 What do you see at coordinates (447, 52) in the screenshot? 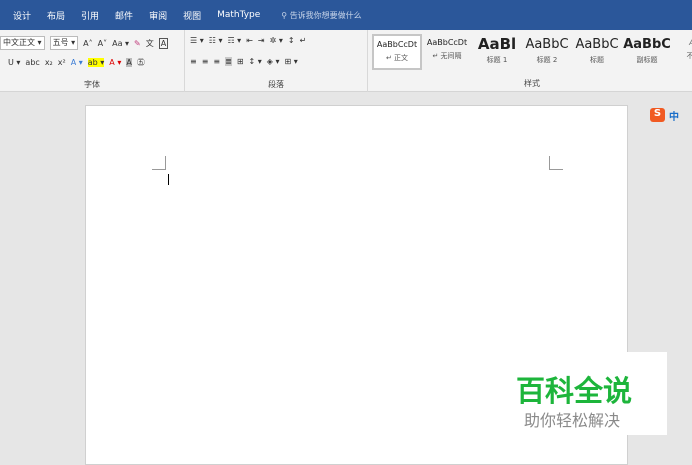
I see `style-no-spacing: AaBbCcDt ↵ 无间隔` at bounding box center [447, 52].